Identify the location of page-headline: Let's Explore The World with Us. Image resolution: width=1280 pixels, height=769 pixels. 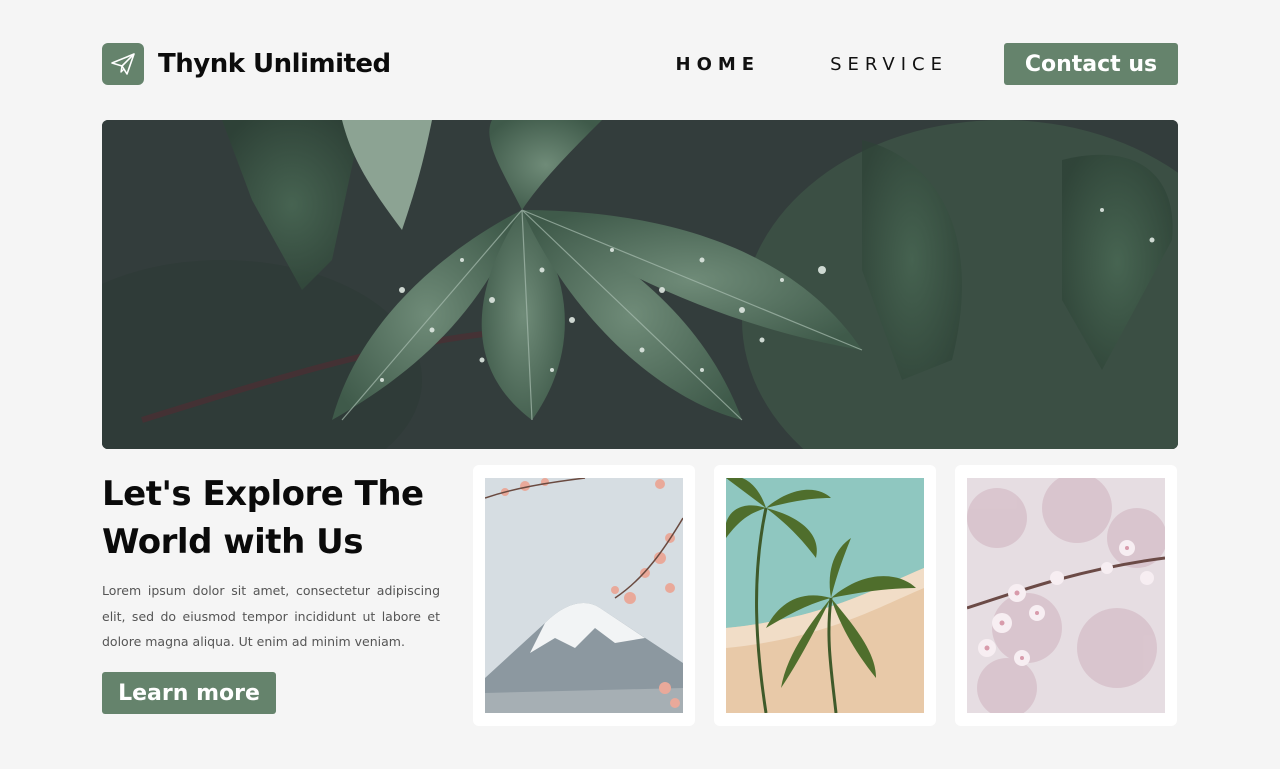
(263, 518).